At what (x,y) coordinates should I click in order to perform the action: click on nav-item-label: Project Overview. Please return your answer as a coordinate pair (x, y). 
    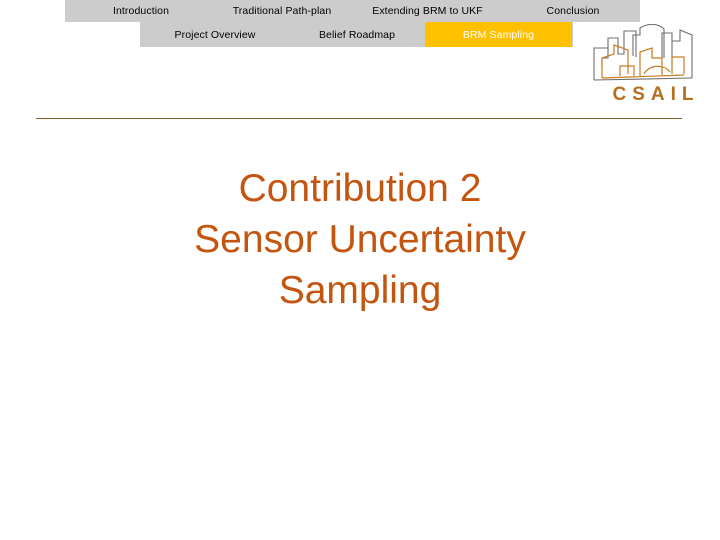
    Looking at the image, I should click on (215, 34).